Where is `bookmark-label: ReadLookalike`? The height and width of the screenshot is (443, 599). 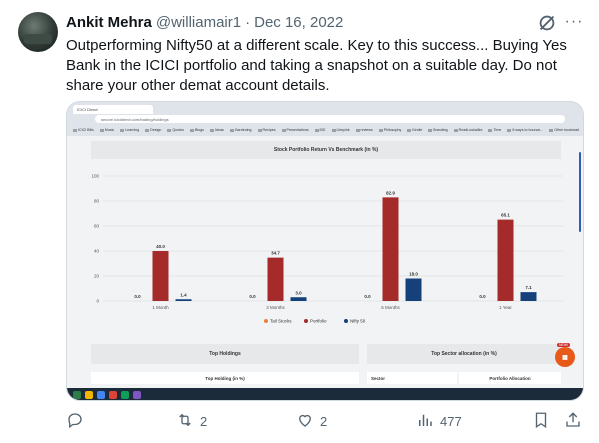
bookmark-label: ReadLookalike is located at coordinates (470, 130).